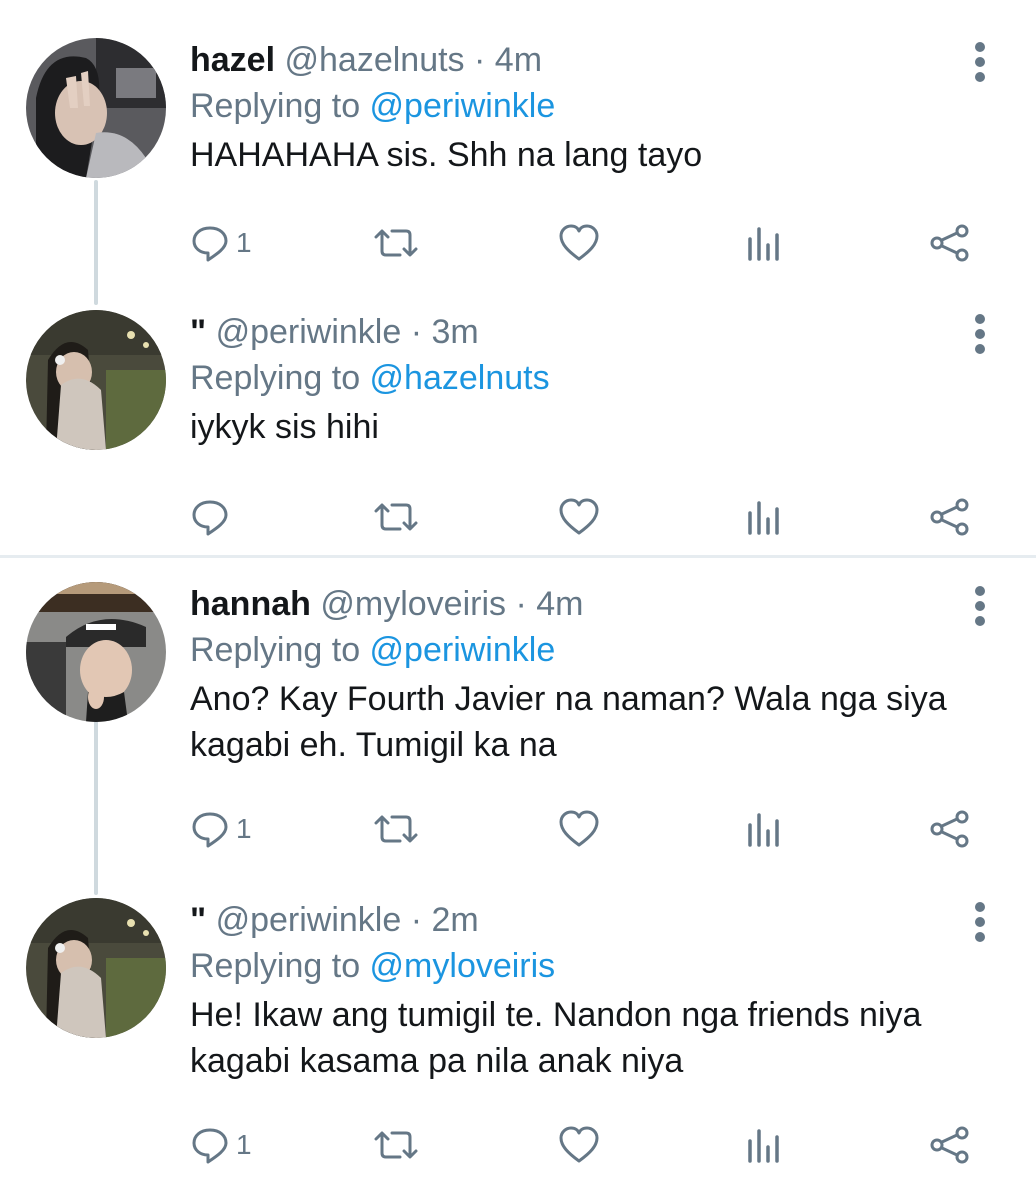 The width and height of the screenshot is (1036, 1200). I want to click on tweet-header: " @periwinkle · 3m, so click(334, 332).